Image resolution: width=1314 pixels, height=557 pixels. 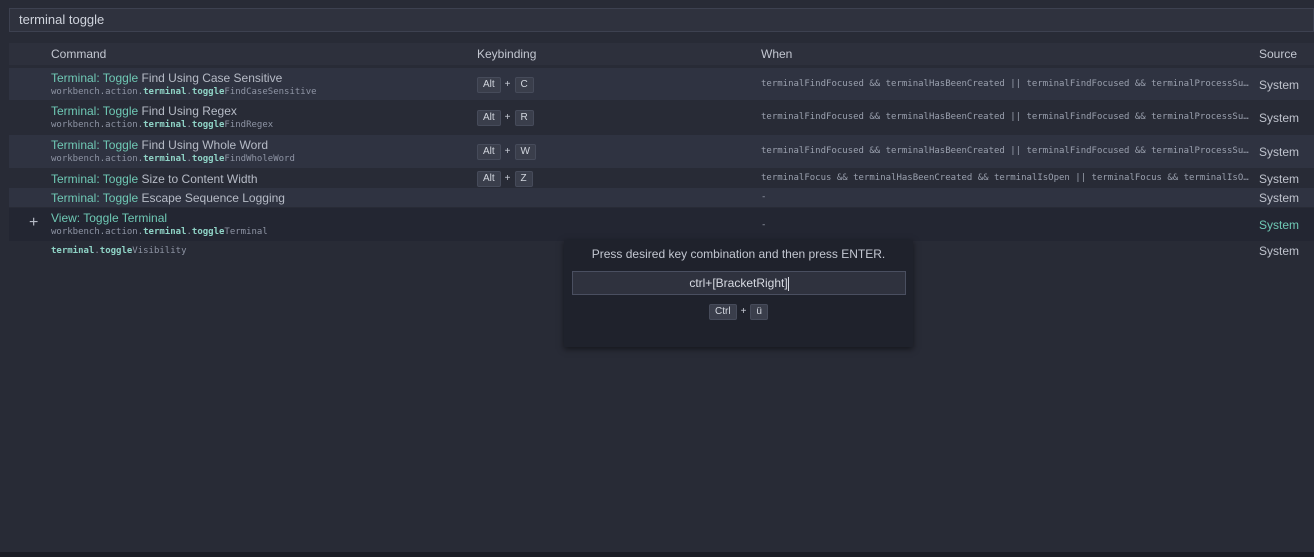 I want to click on command-id: terminal.toggleVisibility, so click(x=118, y=251).